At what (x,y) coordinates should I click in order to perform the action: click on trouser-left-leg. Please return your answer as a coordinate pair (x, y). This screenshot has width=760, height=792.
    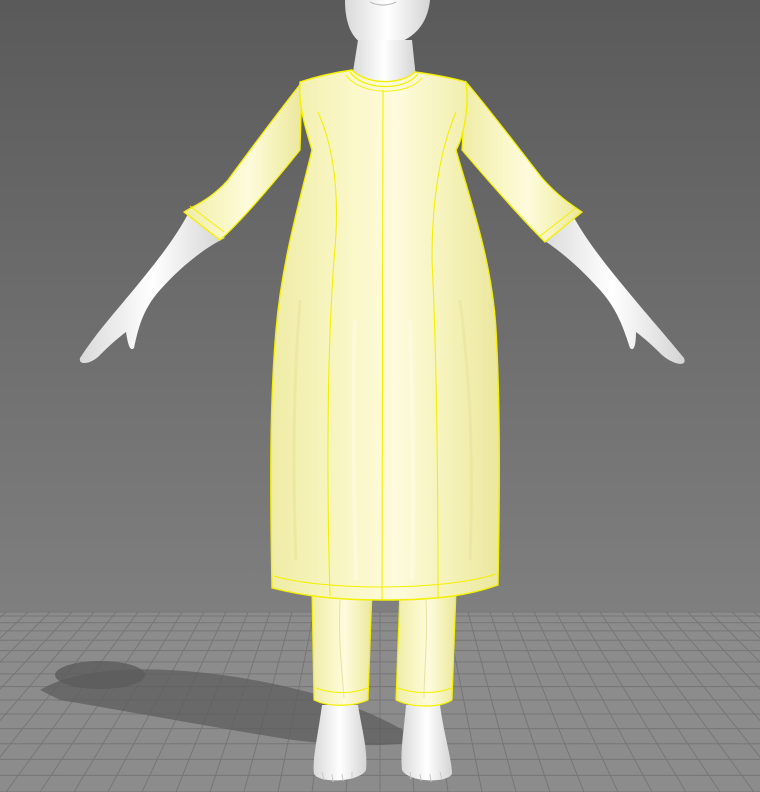
    Looking at the image, I should click on (342, 647).